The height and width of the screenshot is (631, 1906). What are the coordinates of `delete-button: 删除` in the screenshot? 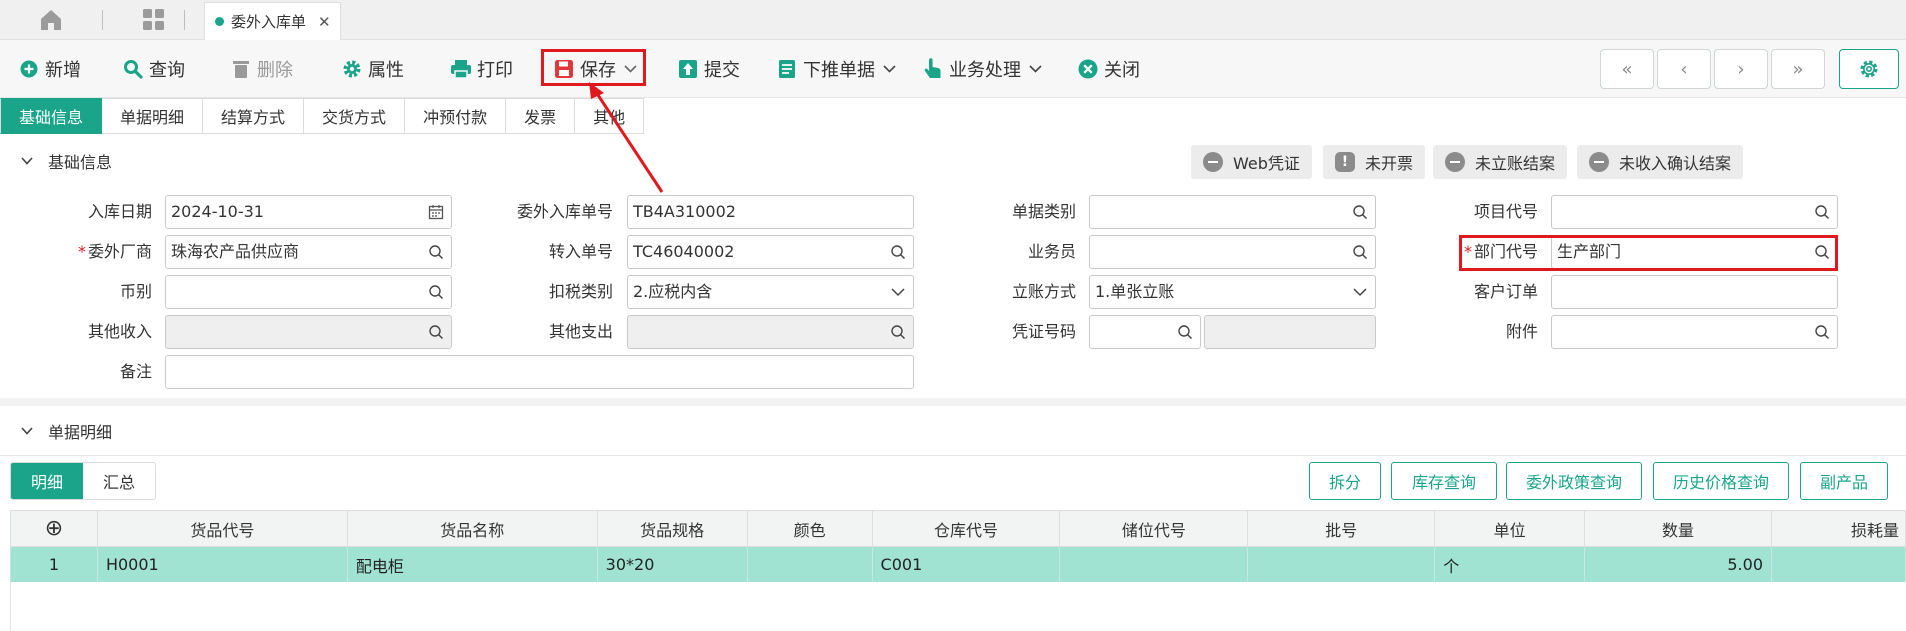 It's located at (261, 69).